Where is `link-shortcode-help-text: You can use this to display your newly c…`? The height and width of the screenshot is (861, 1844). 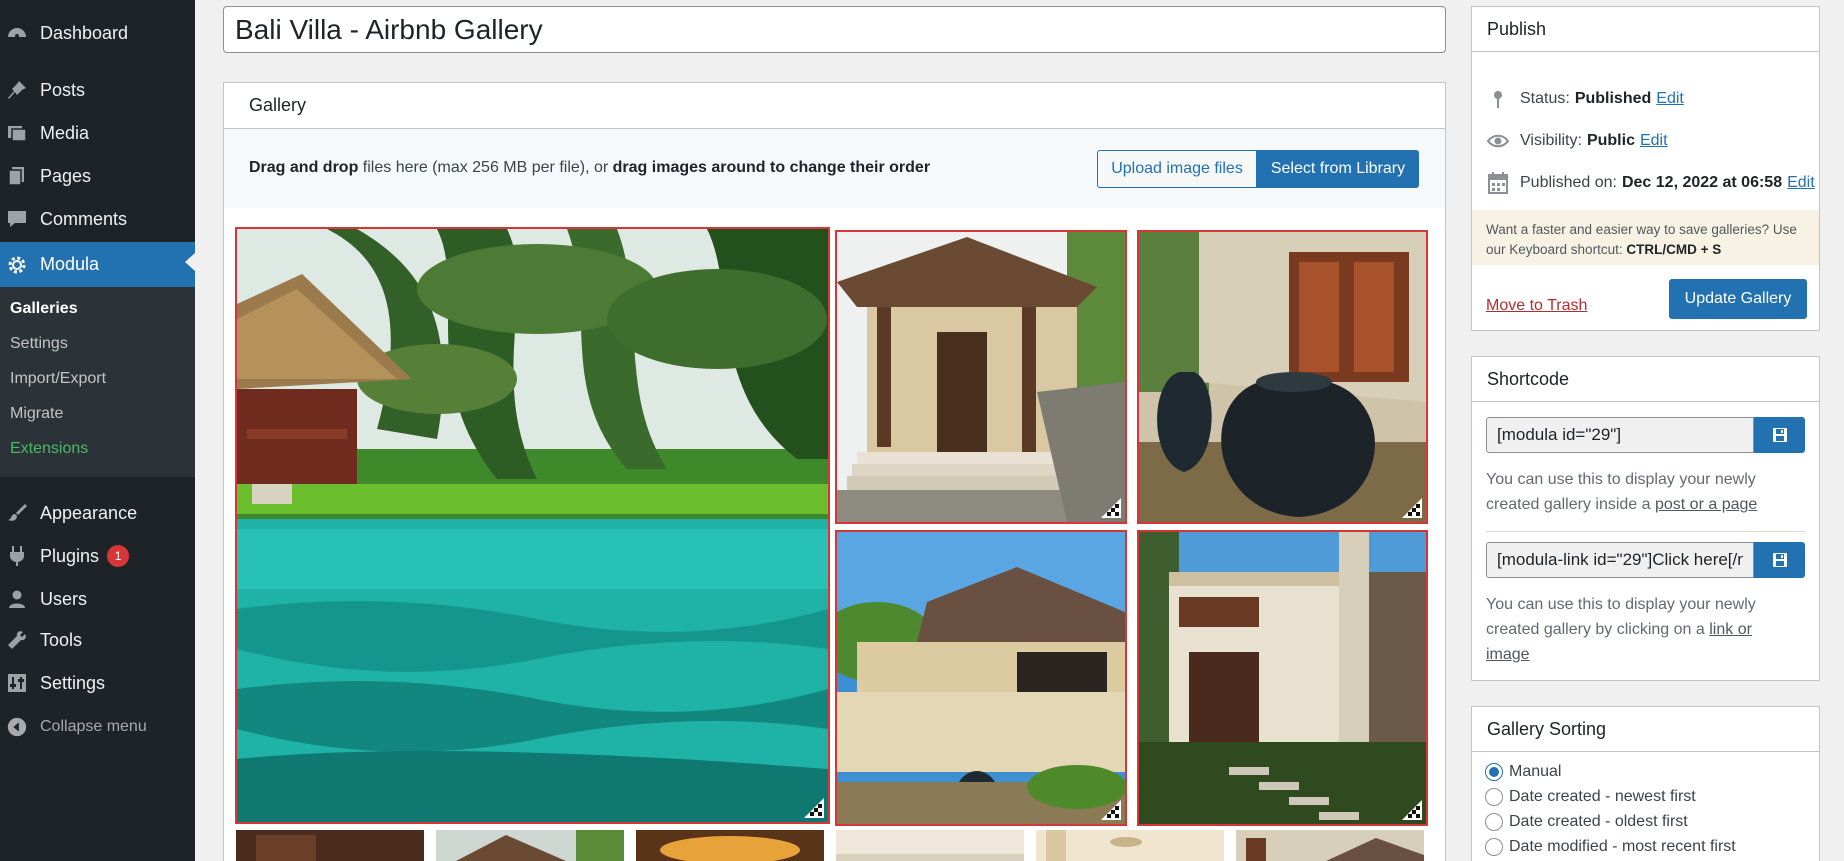
link-shortcode-help-text: You can use this to display your newly c… is located at coordinates (1636, 629).